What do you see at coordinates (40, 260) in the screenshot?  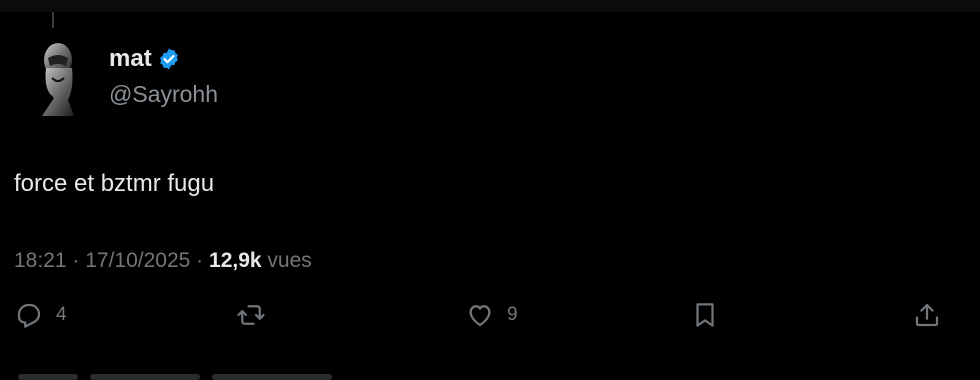 I see `post-time: 18:21` at bounding box center [40, 260].